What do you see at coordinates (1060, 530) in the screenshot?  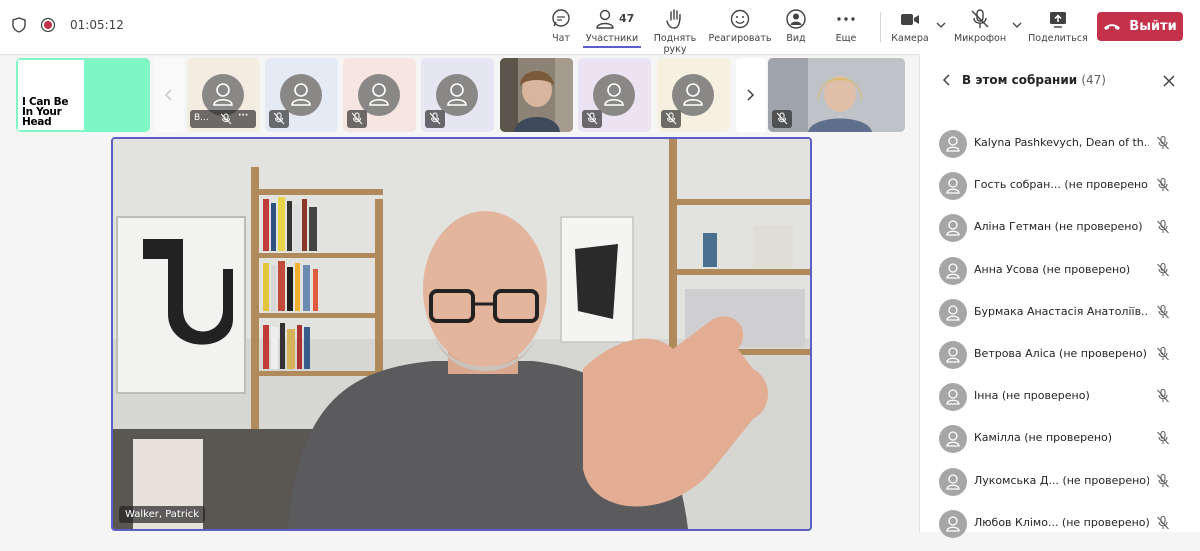 I see `participant-row: Любов Клімо... (не проверено)` at bounding box center [1060, 530].